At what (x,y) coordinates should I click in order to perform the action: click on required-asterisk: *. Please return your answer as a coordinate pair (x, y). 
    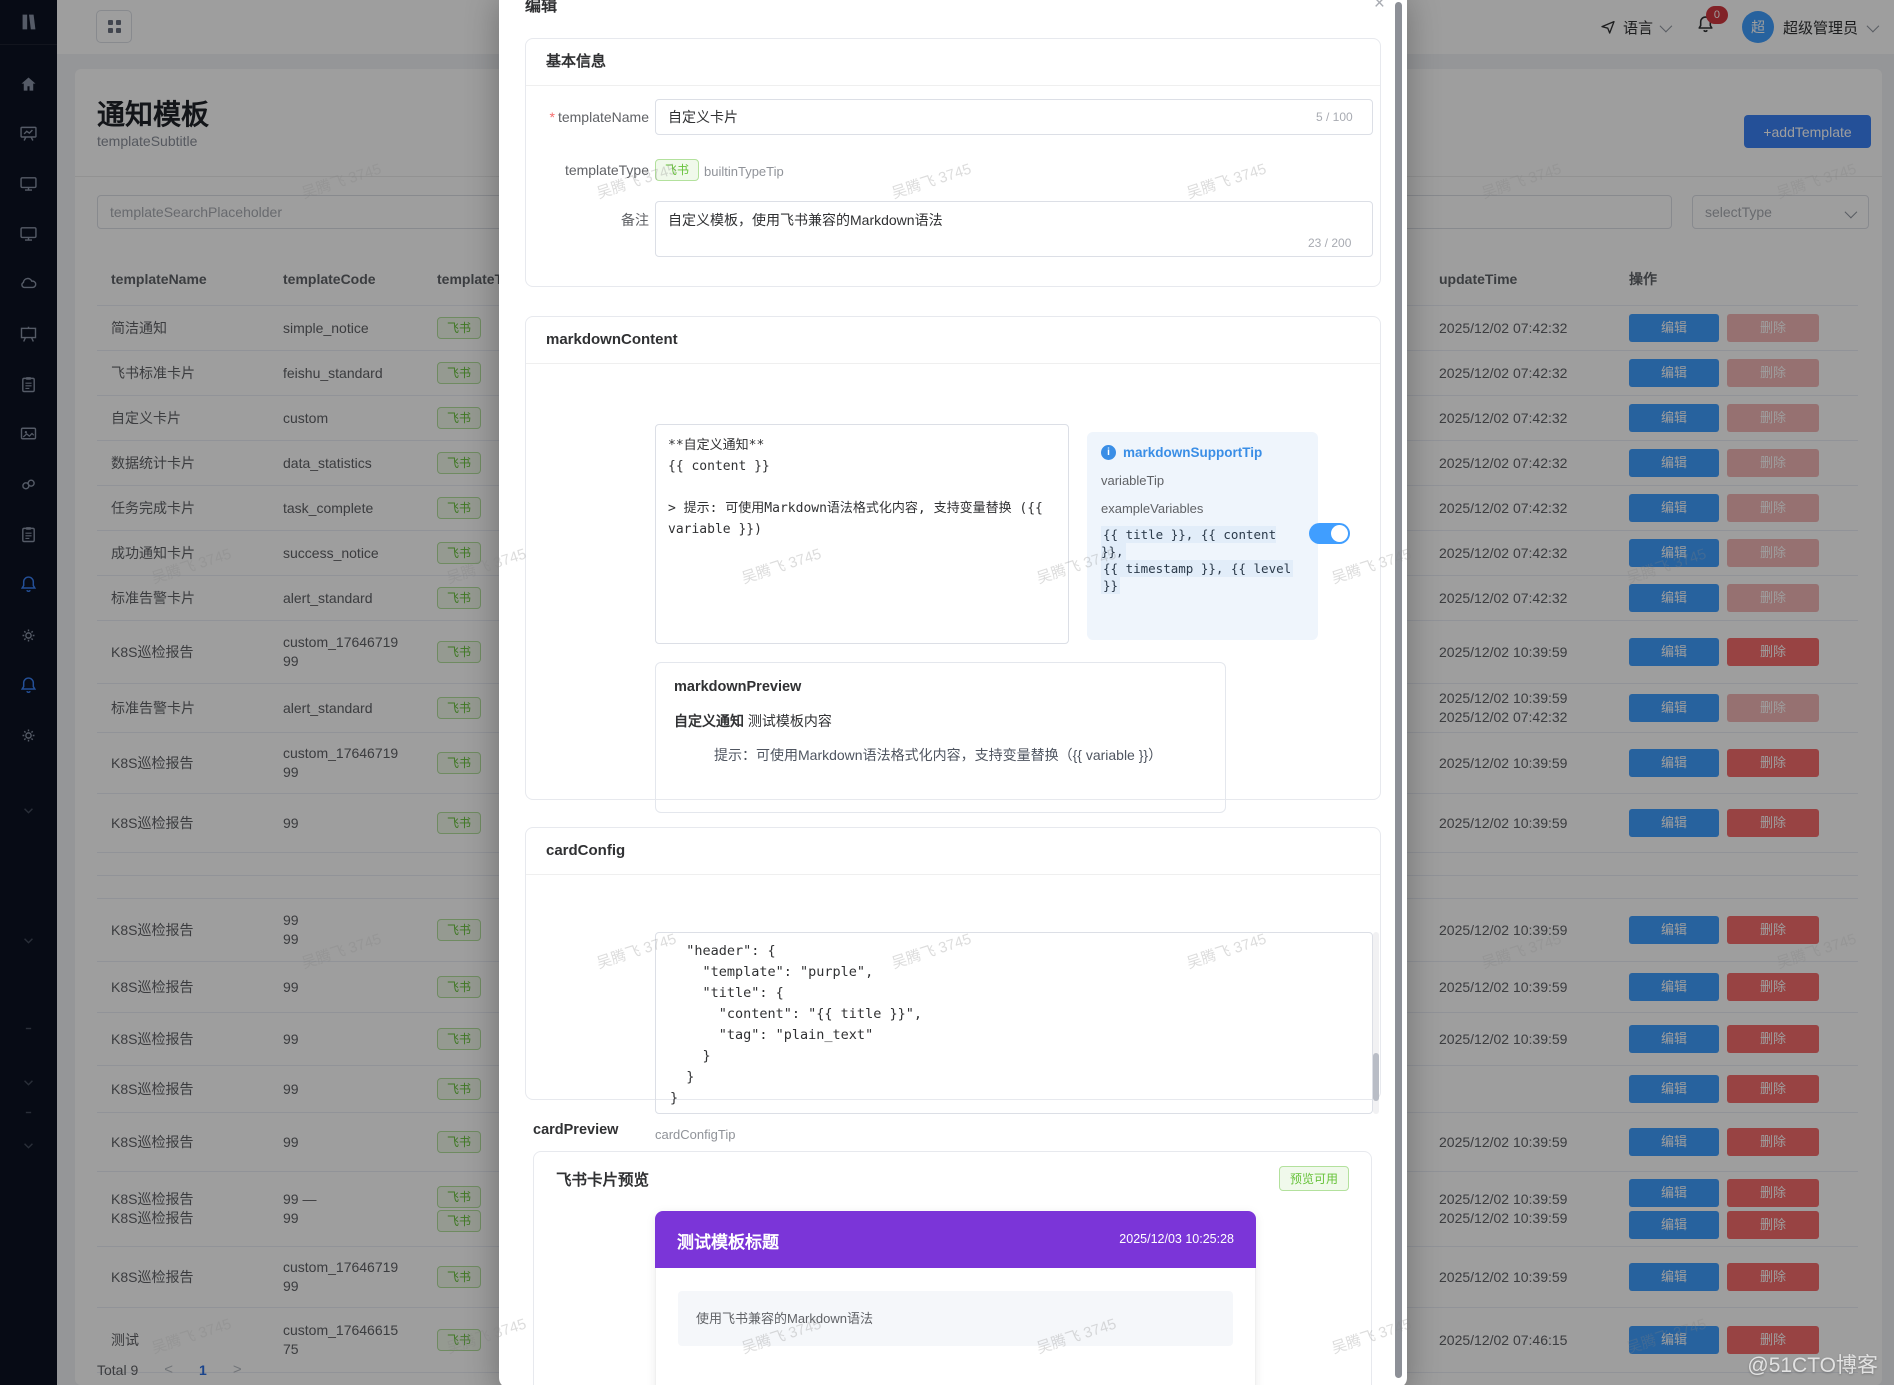
    Looking at the image, I should click on (552, 117).